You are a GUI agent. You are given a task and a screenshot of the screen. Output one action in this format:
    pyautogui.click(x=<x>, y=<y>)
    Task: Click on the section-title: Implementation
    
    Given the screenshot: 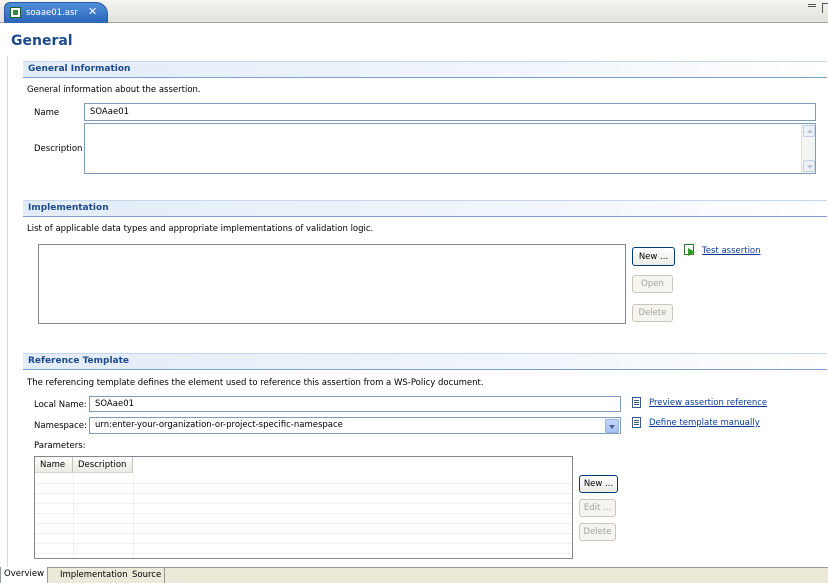 What is the action you would take?
    pyautogui.click(x=68, y=208)
    